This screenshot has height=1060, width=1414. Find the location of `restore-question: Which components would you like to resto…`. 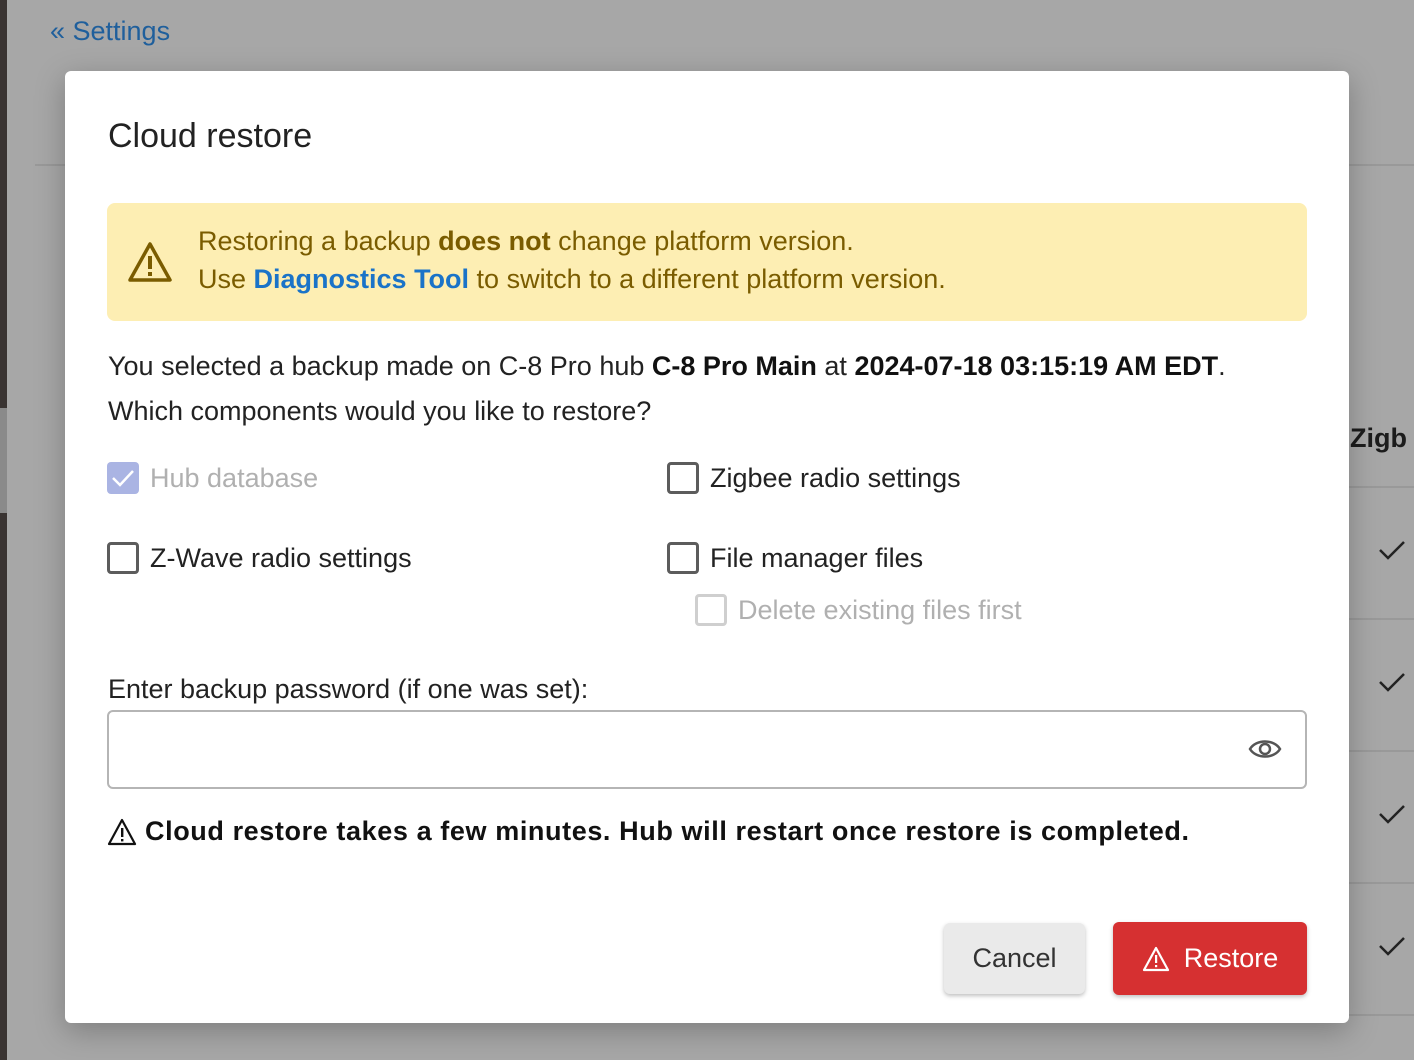

restore-question: Which components would you like to resto… is located at coordinates (380, 411).